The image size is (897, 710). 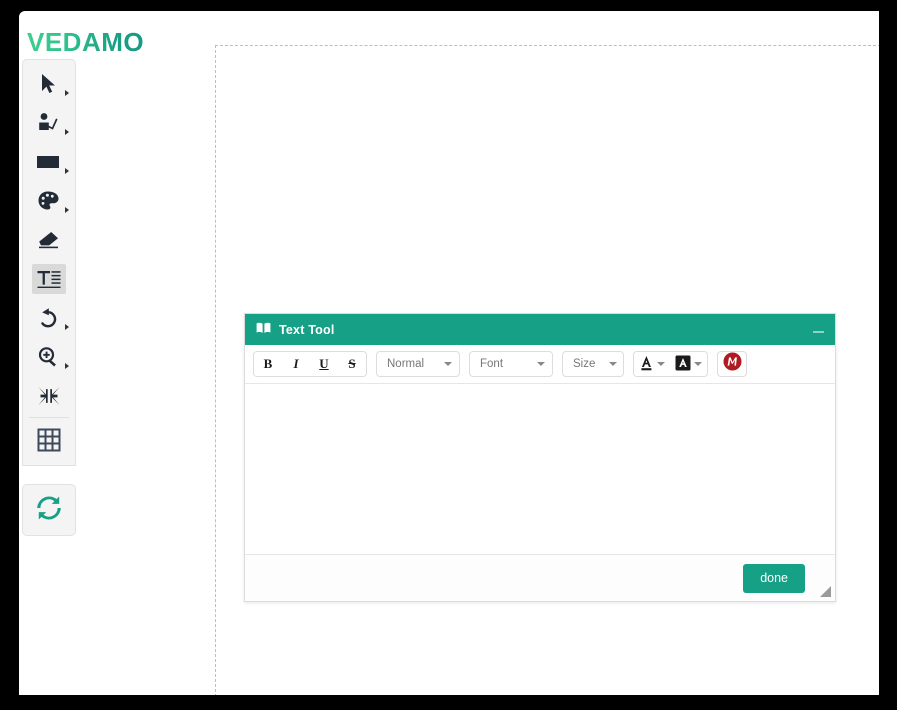 I want to click on highlight-color-button, so click(x=688, y=364).